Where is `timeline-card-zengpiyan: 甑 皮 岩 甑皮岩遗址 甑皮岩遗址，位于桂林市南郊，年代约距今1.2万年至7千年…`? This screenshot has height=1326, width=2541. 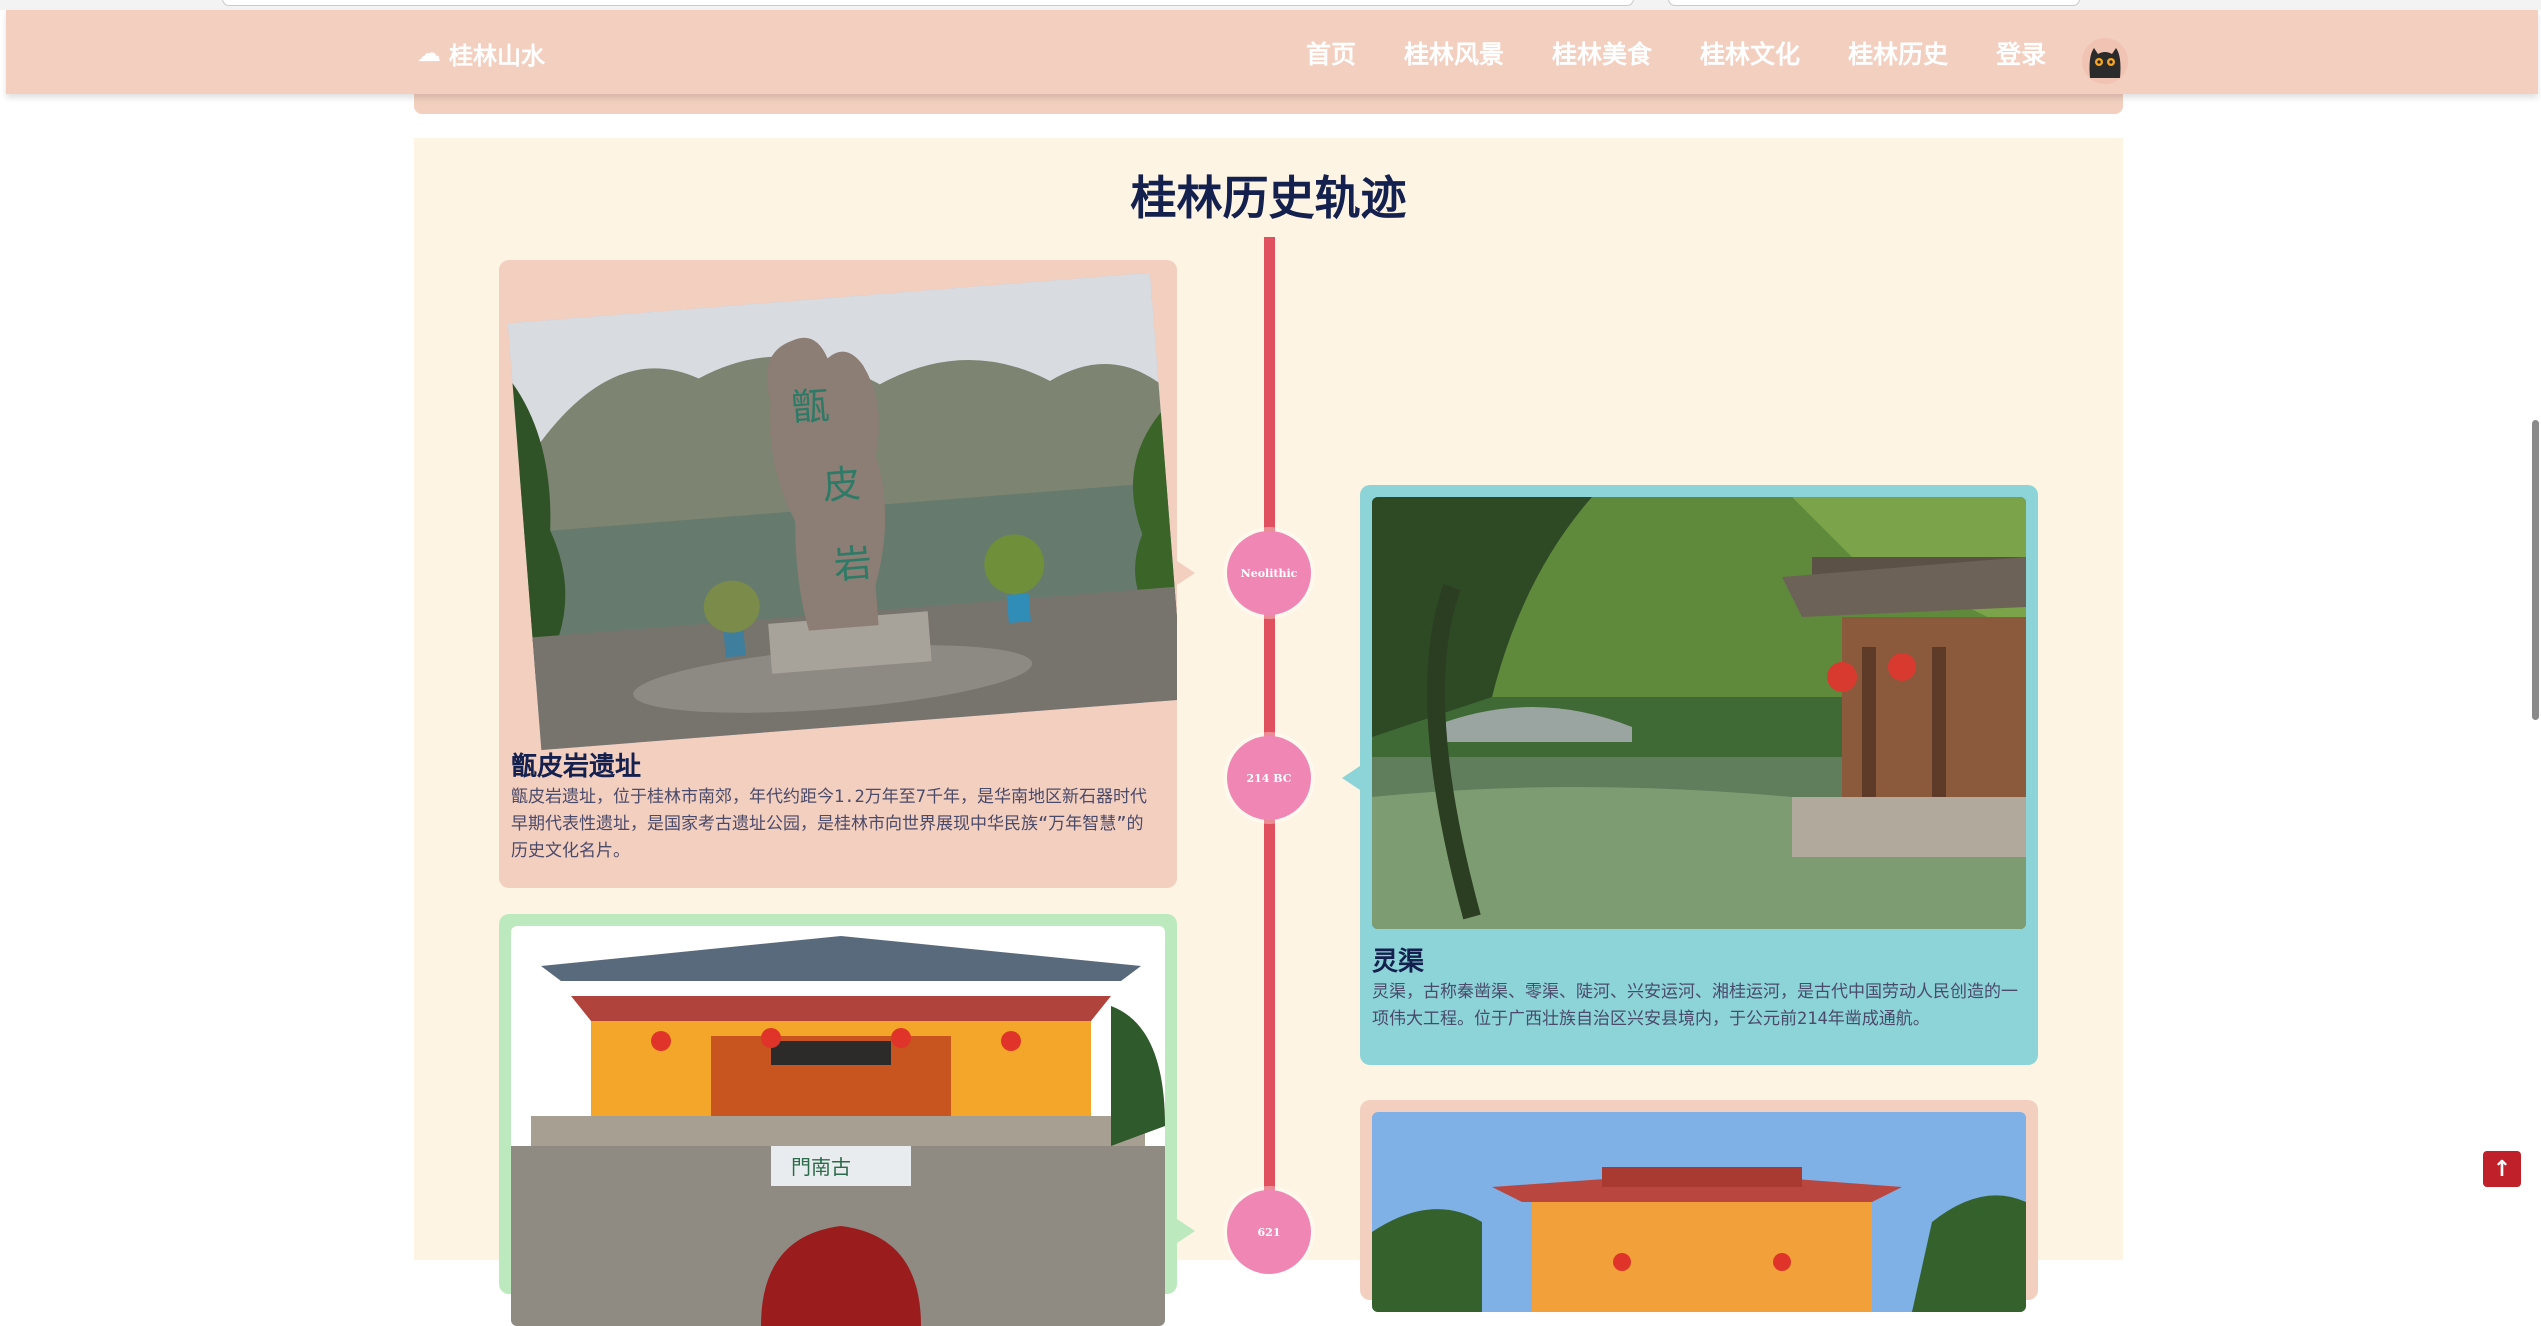
timeline-card-zengpiyan: 甑 皮 岩 甑皮岩遗址 甑皮岩遗址，位于桂林市南郊，年代约距今1.2万年至7千年… is located at coordinates (838, 574).